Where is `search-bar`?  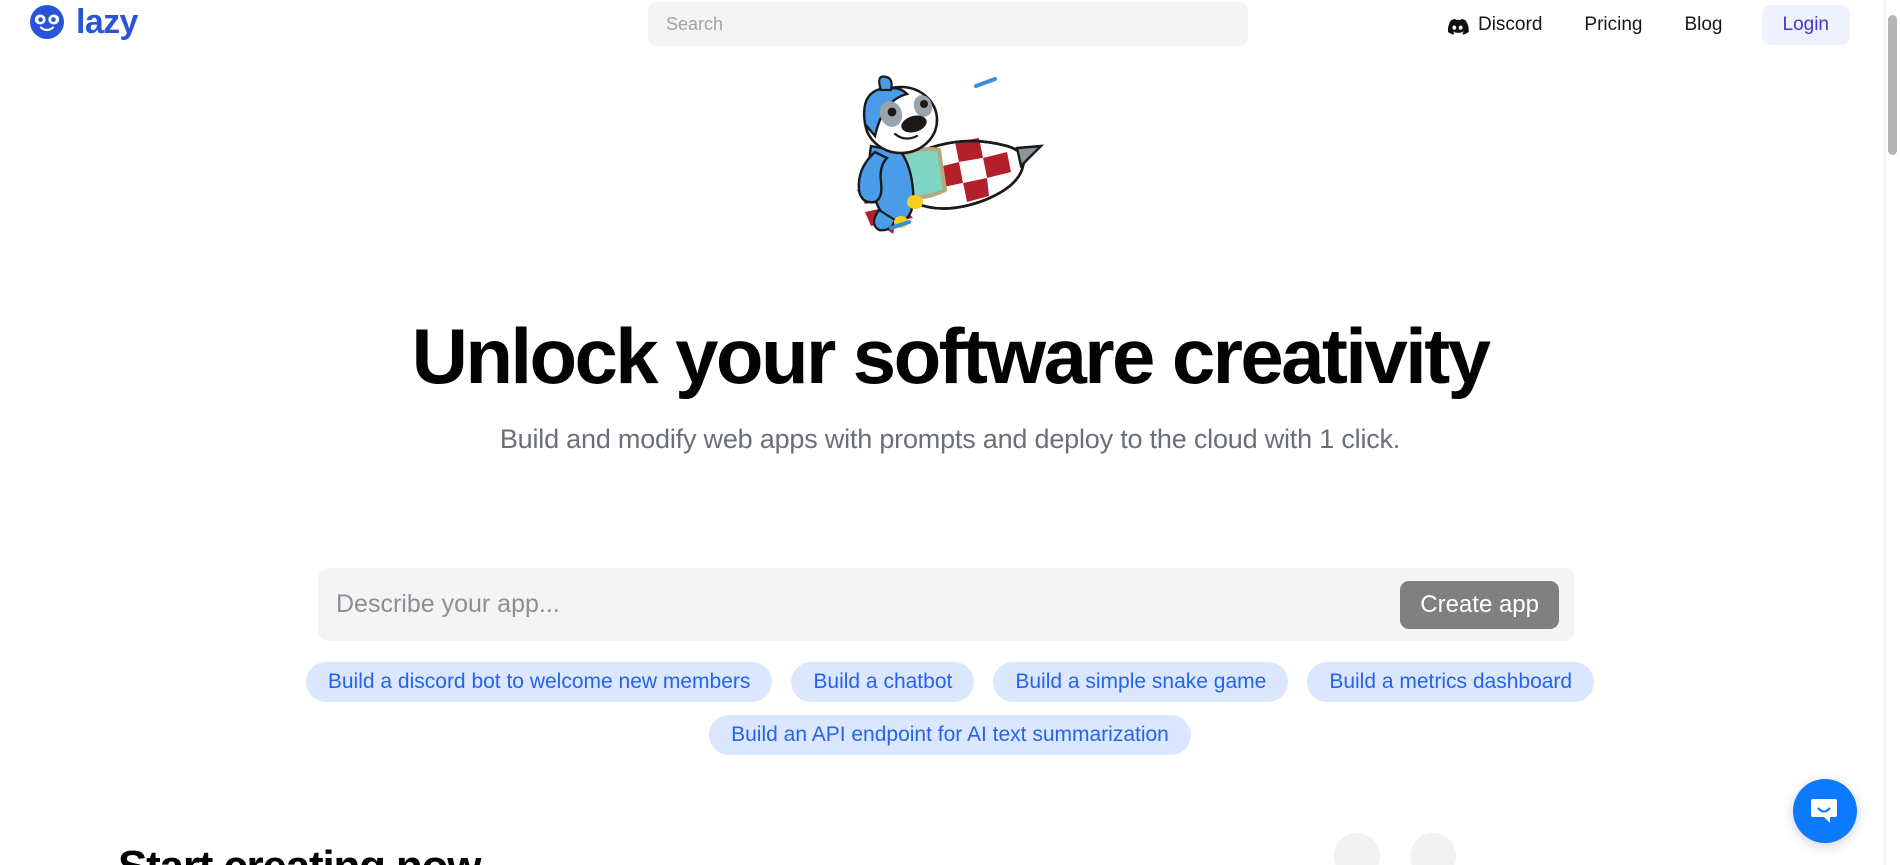 search-bar is located at coordinates (948, 24).